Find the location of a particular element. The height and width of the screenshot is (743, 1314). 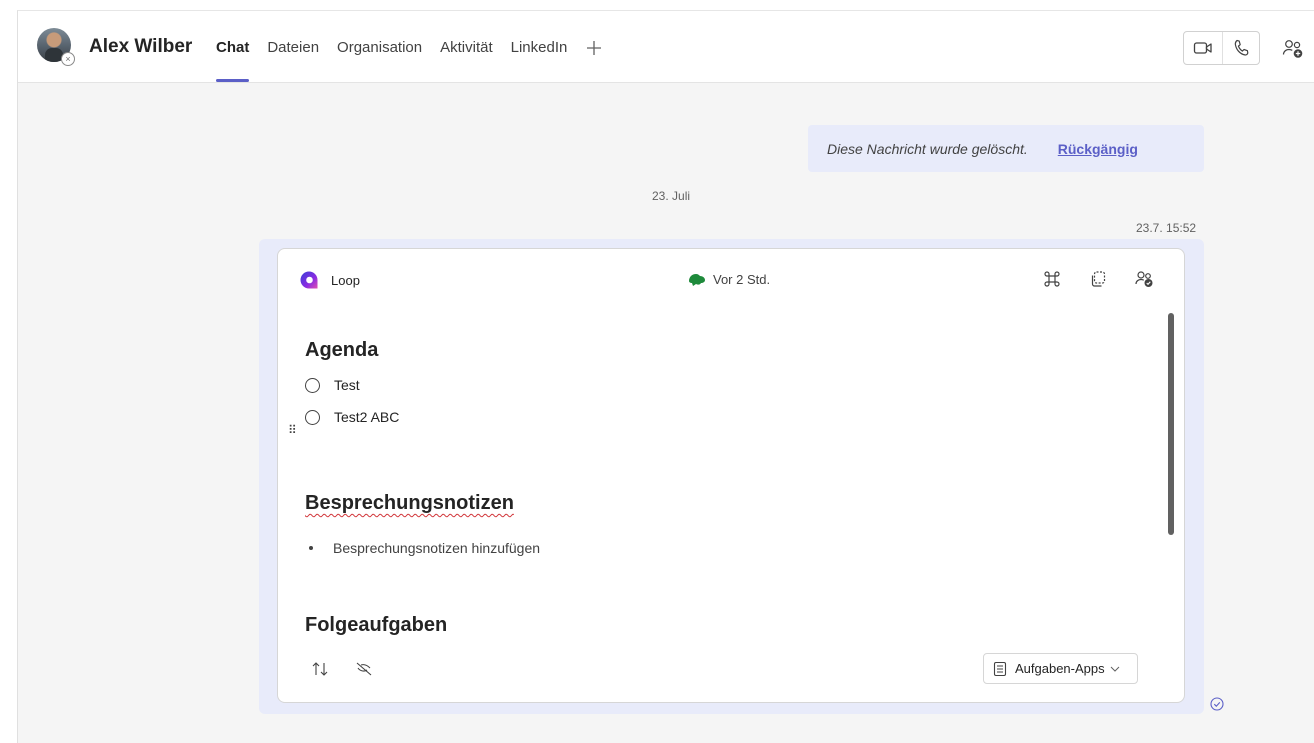

shared-with-button is located at coordinates (1144, 279).